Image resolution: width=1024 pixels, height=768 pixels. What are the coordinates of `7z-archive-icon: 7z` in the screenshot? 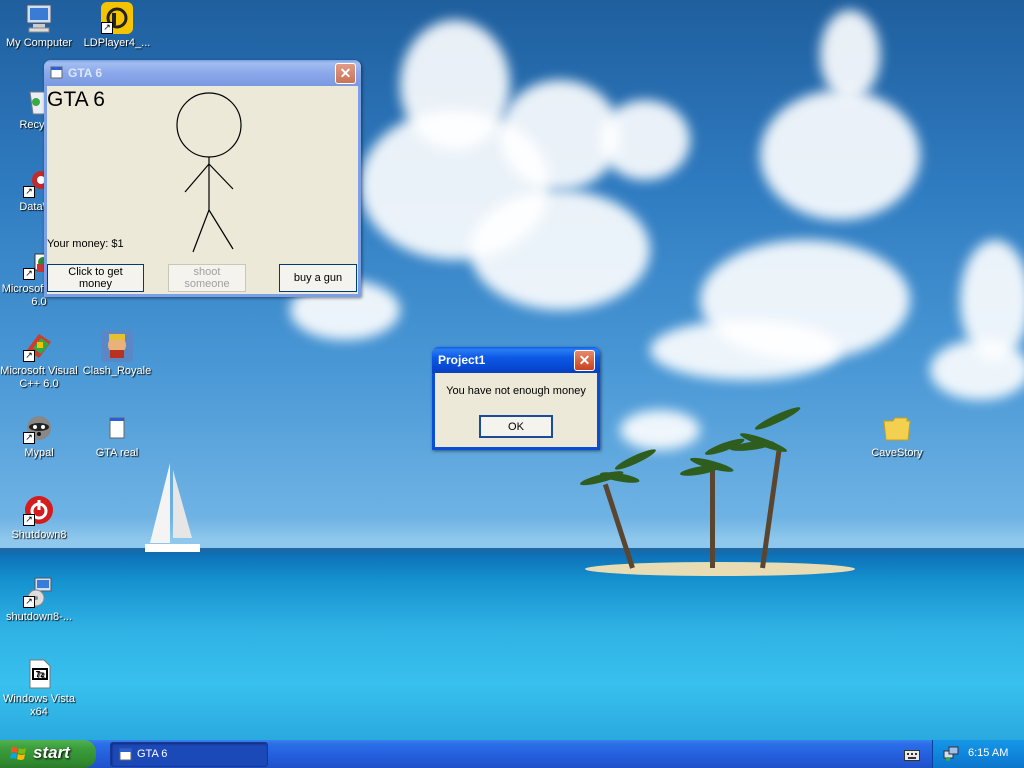 It's located at (39, 674).